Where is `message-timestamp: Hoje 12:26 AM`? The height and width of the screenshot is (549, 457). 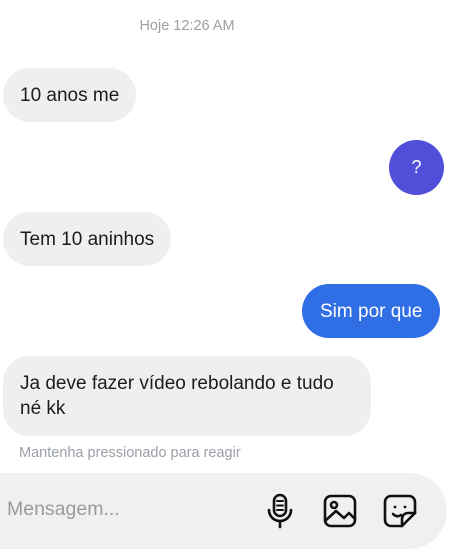 message-timestamp: Hoje 12:26 AM is located at coordinates (187, 26).